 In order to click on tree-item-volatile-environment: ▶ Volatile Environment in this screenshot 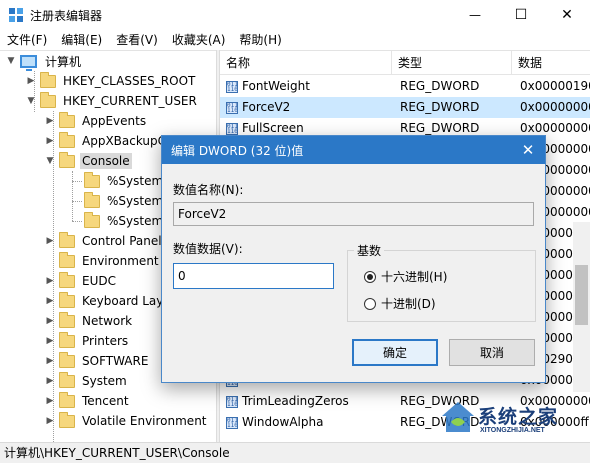, I will do `click(127, 421)`.